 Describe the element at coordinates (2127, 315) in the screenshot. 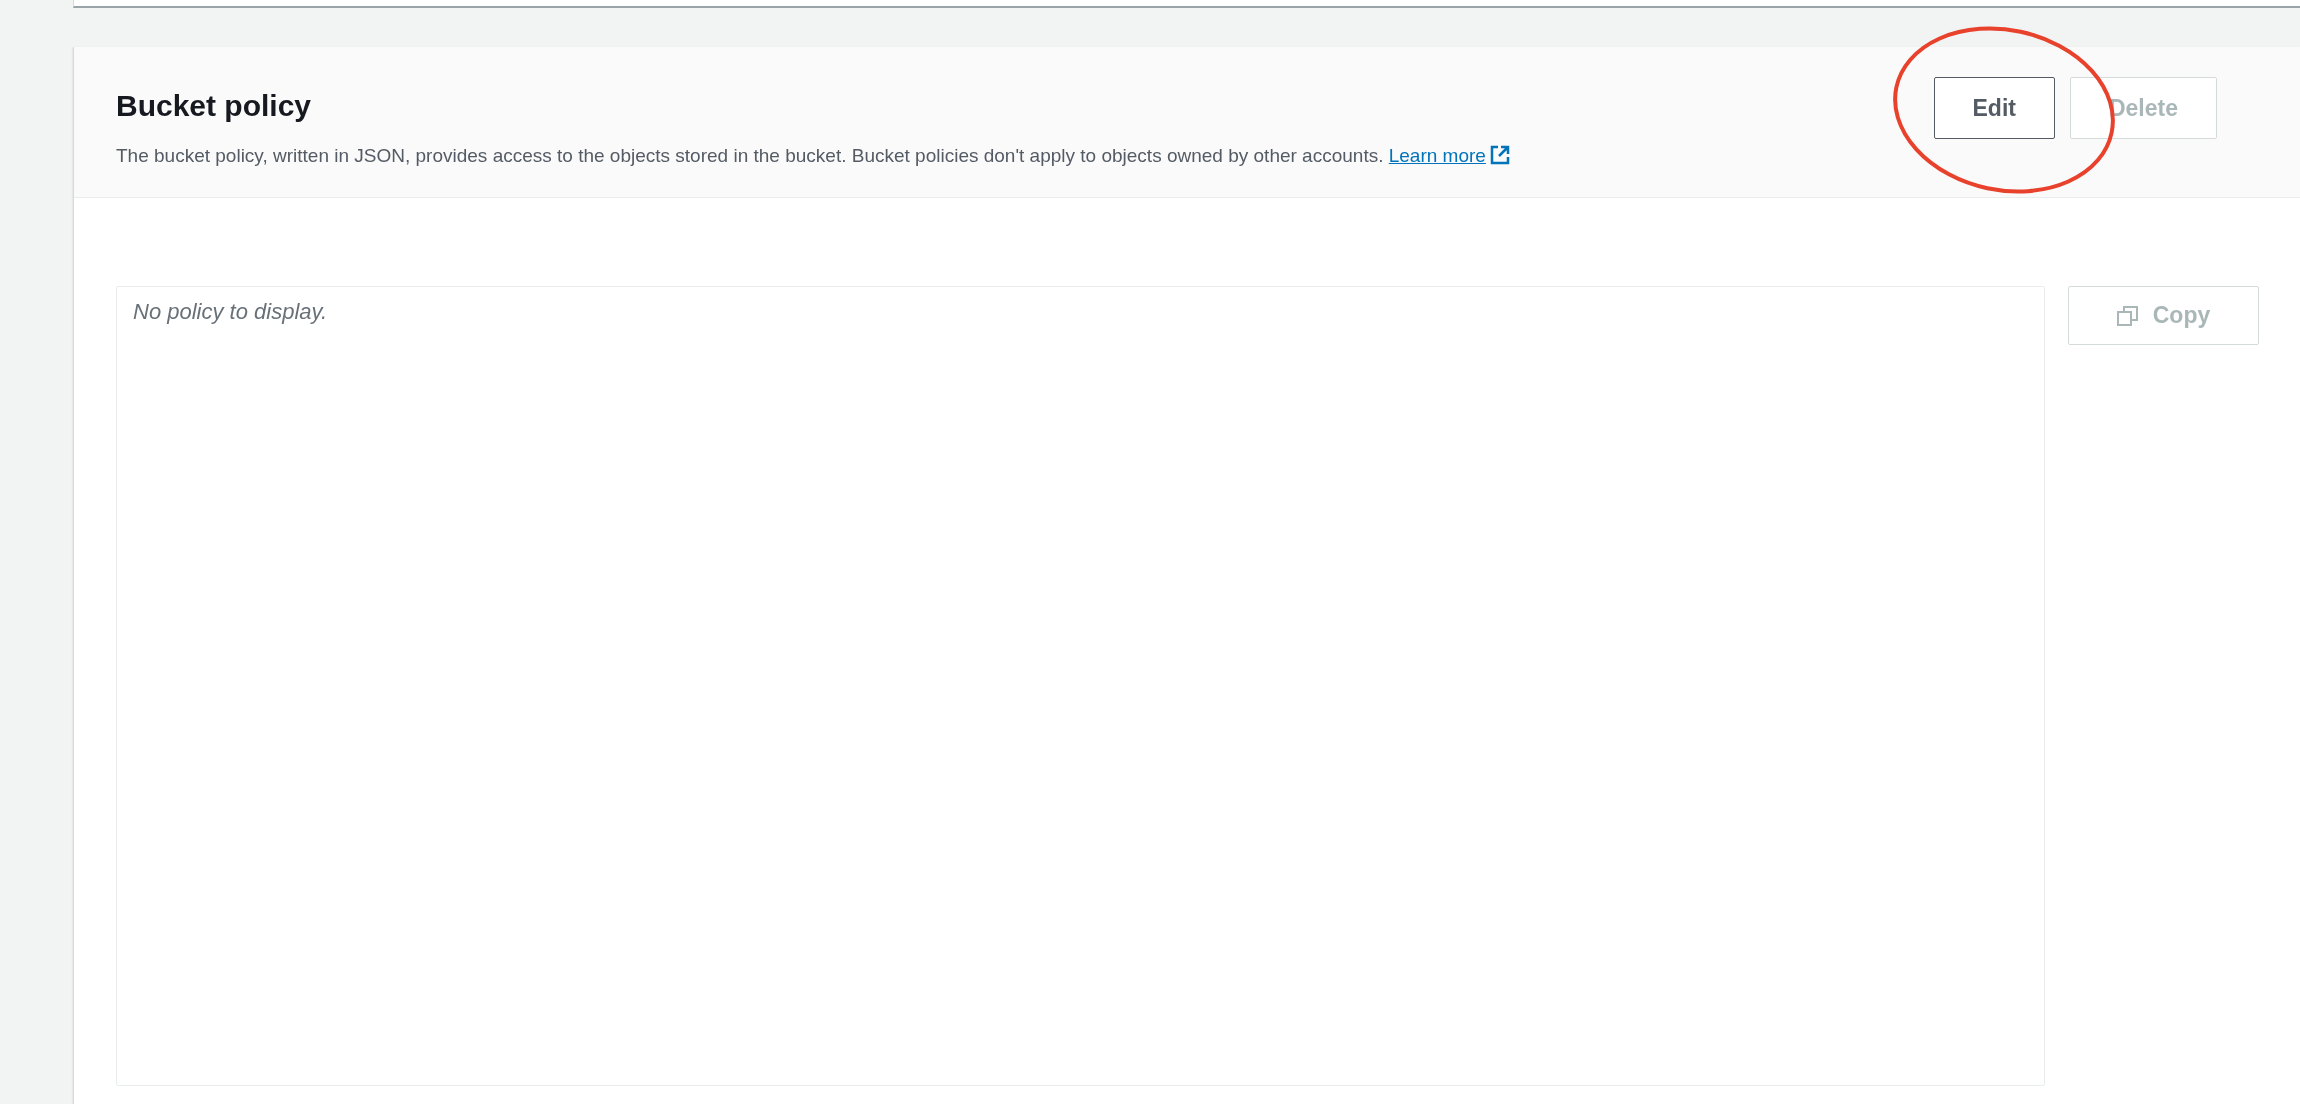

I see `copy-icon` at that location.